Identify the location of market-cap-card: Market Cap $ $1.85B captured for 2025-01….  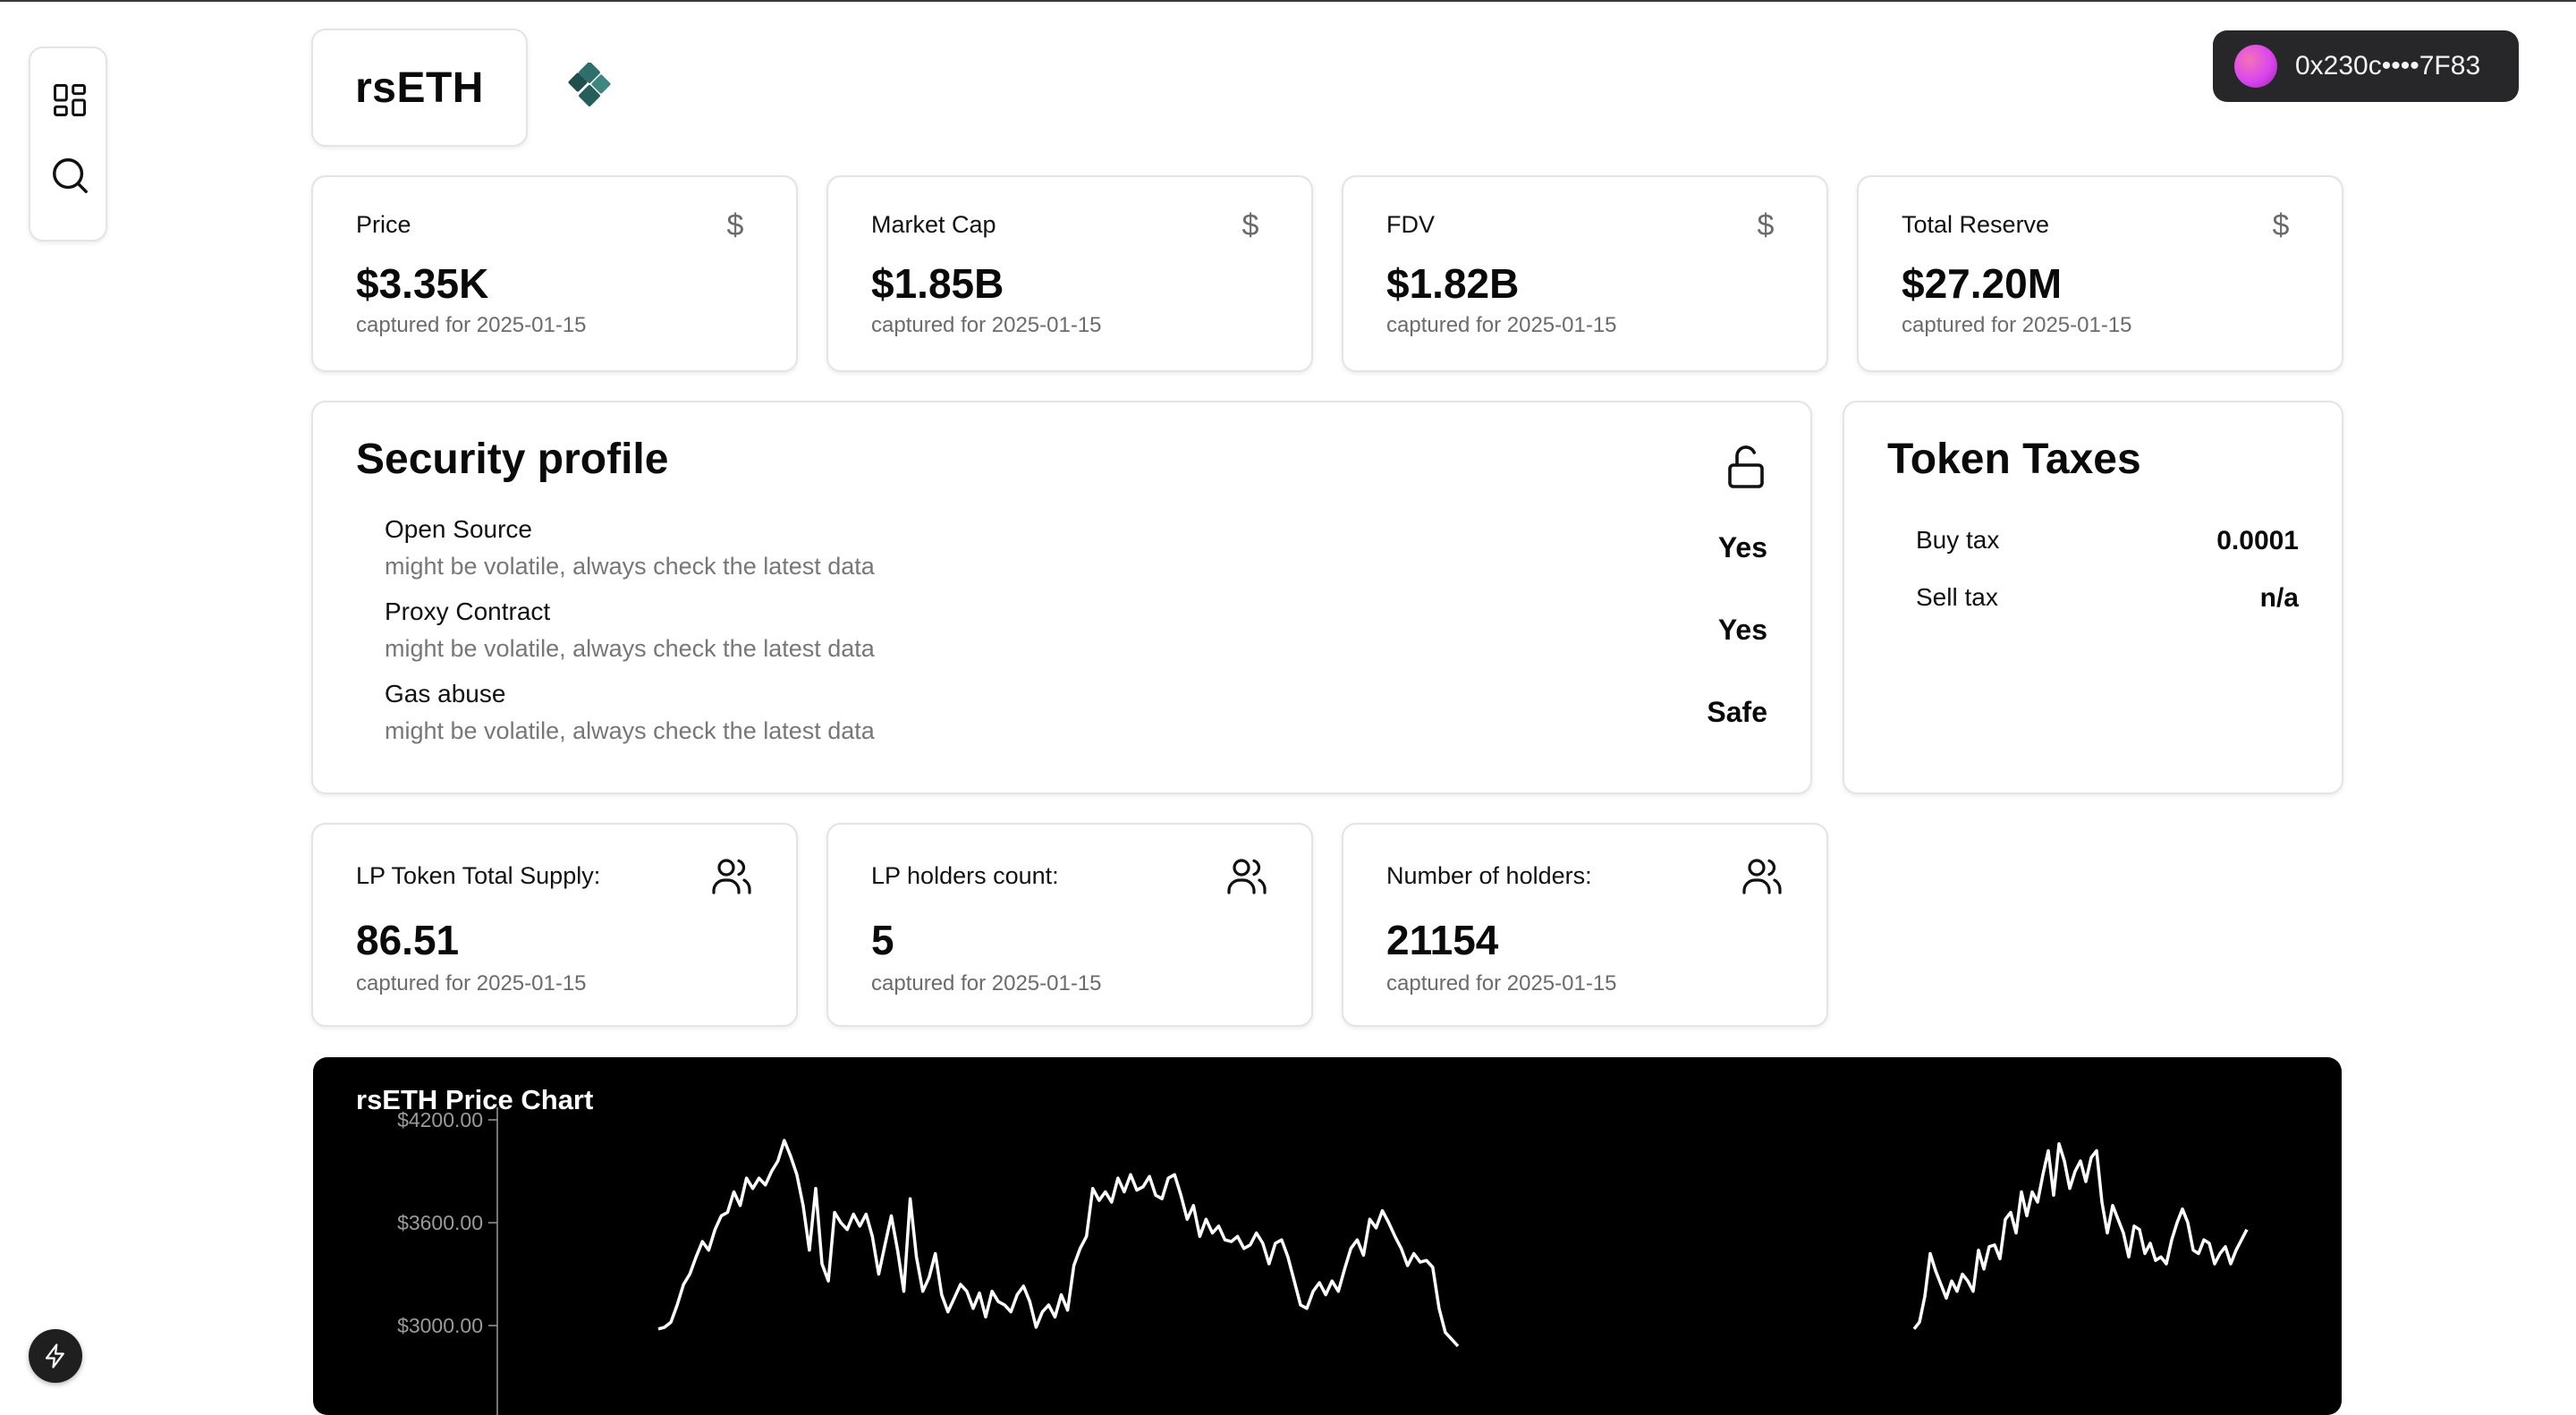
(1069, 274).